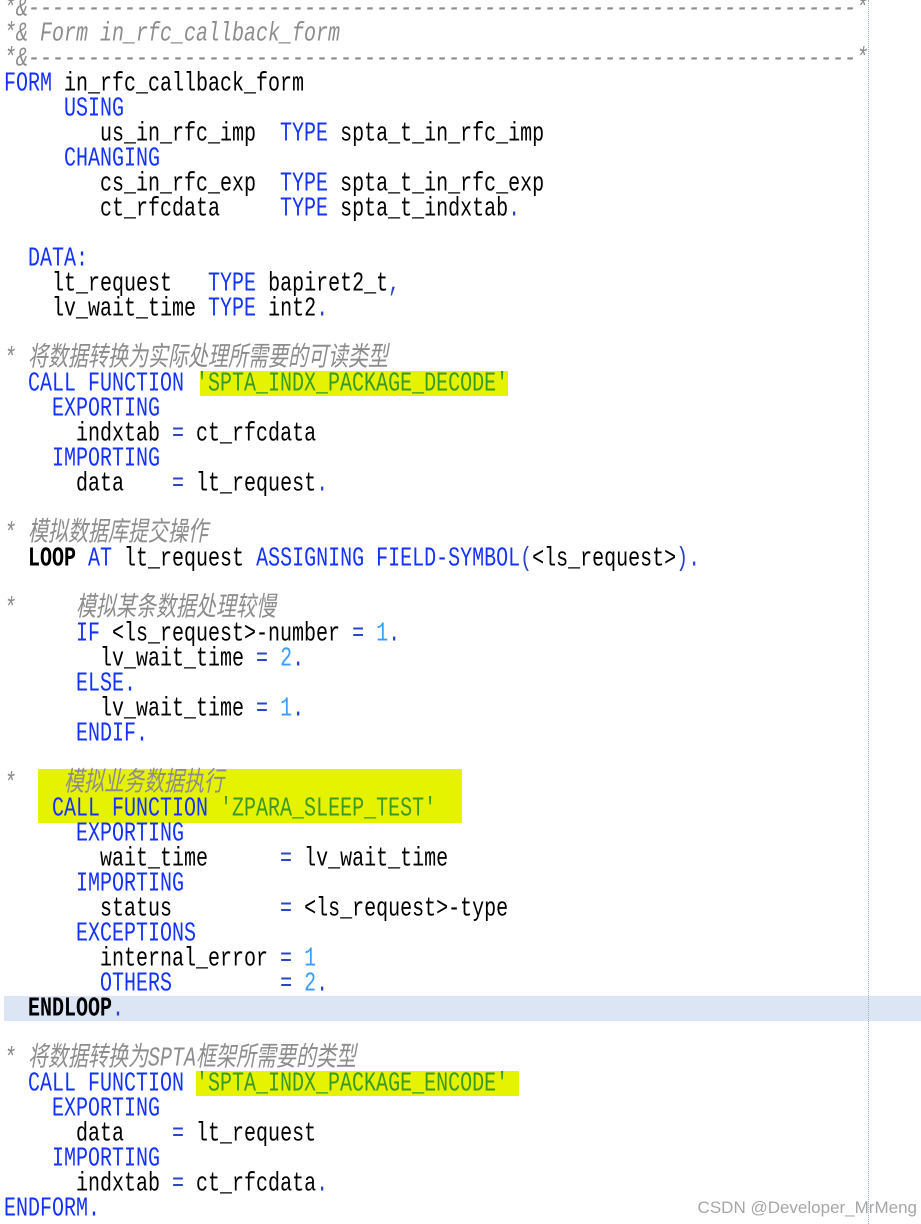 The height and width of the screenshot is (1224, 921). What do you see at coordinates (807, 1207) in the screenshot?
I see `watermark: CSDN @Developer_MrMeng` at bounding box center [807, 1207].